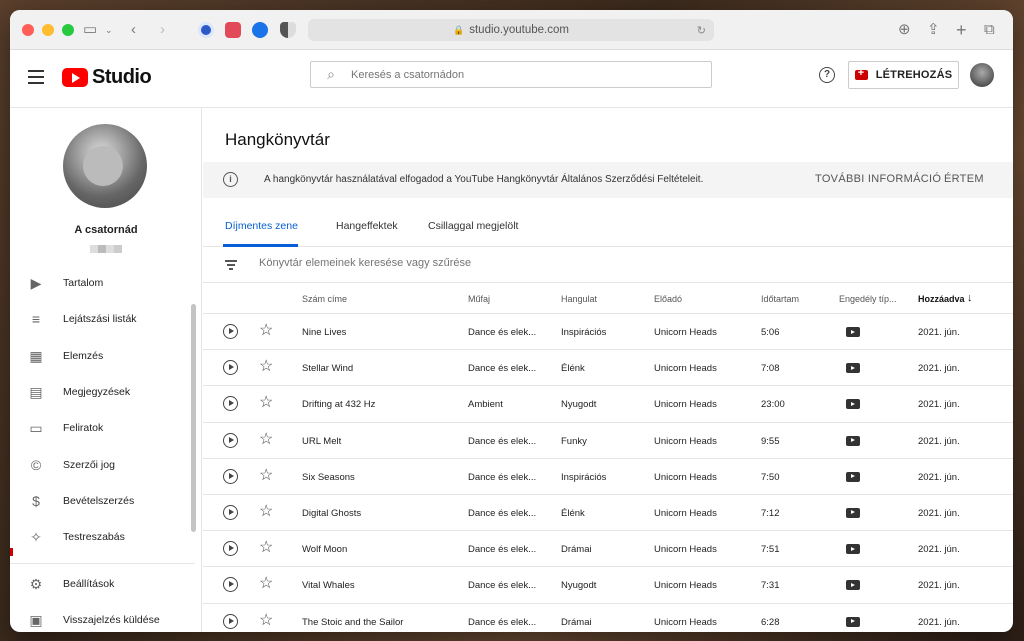 The height and width of the screenshot is (641, 1024). Describe the element at coordinates (324, 299) in the screenshot. I see `column-header-title: Szám címe` at that location.